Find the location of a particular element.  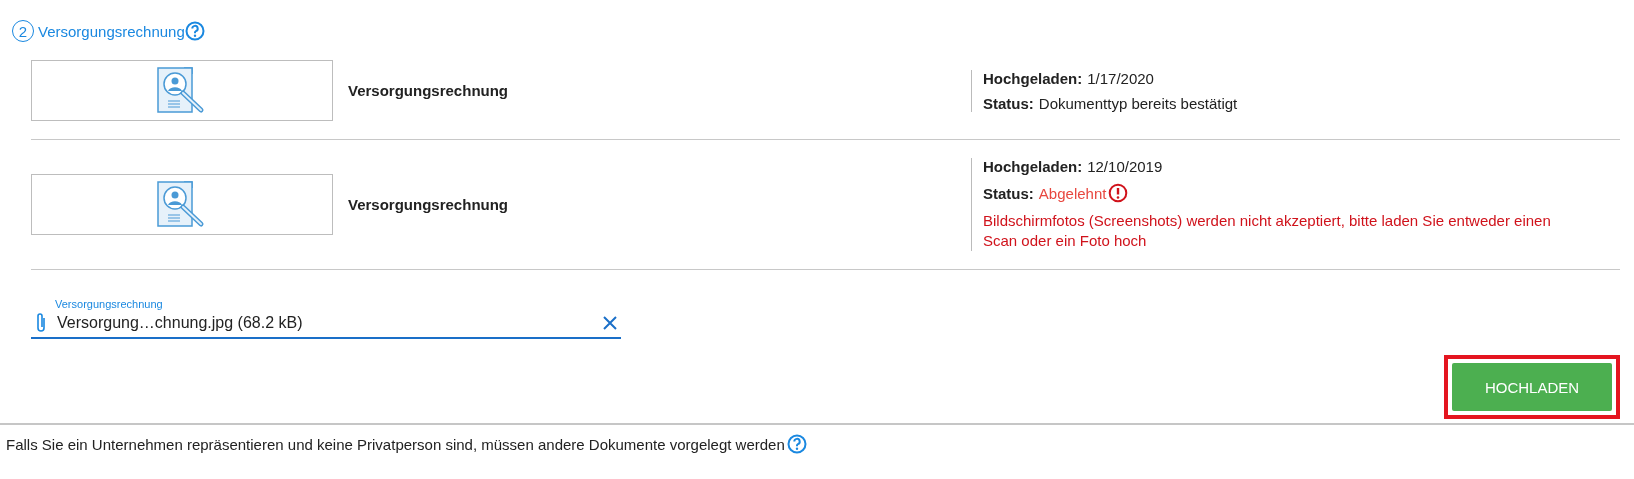

error-message: Bildschirmfotos (Screenshots) werden nicht akzeptiert, bitte laden Sie entweder einen Scan oder ein Foto hoch is located at coordinates (1267, 231).